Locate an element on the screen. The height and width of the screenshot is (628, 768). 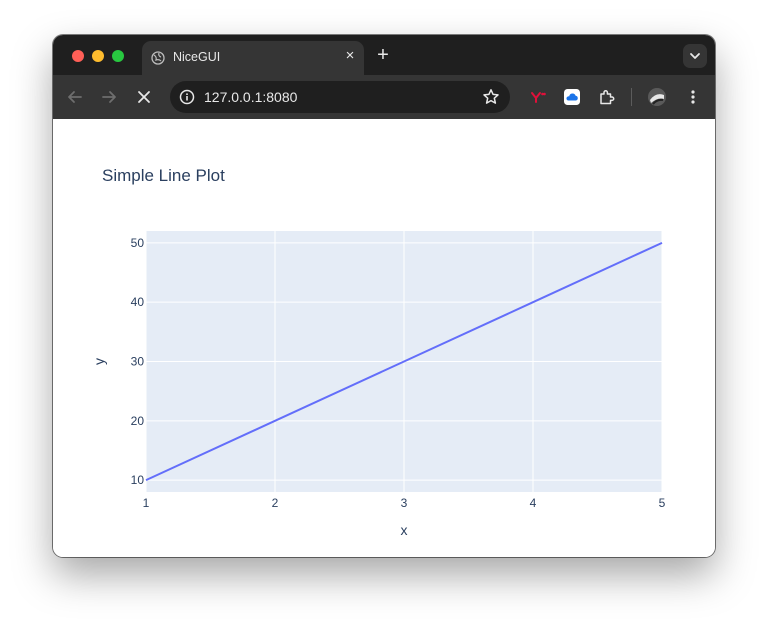
y-tick-label: 40 is located at coordinates (138, 302).